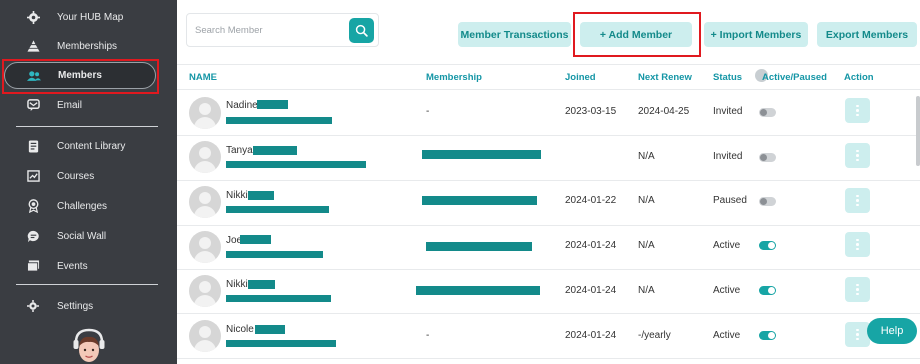 This screenshot has width=920, height=364. What do you see at coordinates (76, 176) in the screenshot?
I see `sidebar-item-label: Courses` at bounding box center [76, 176].